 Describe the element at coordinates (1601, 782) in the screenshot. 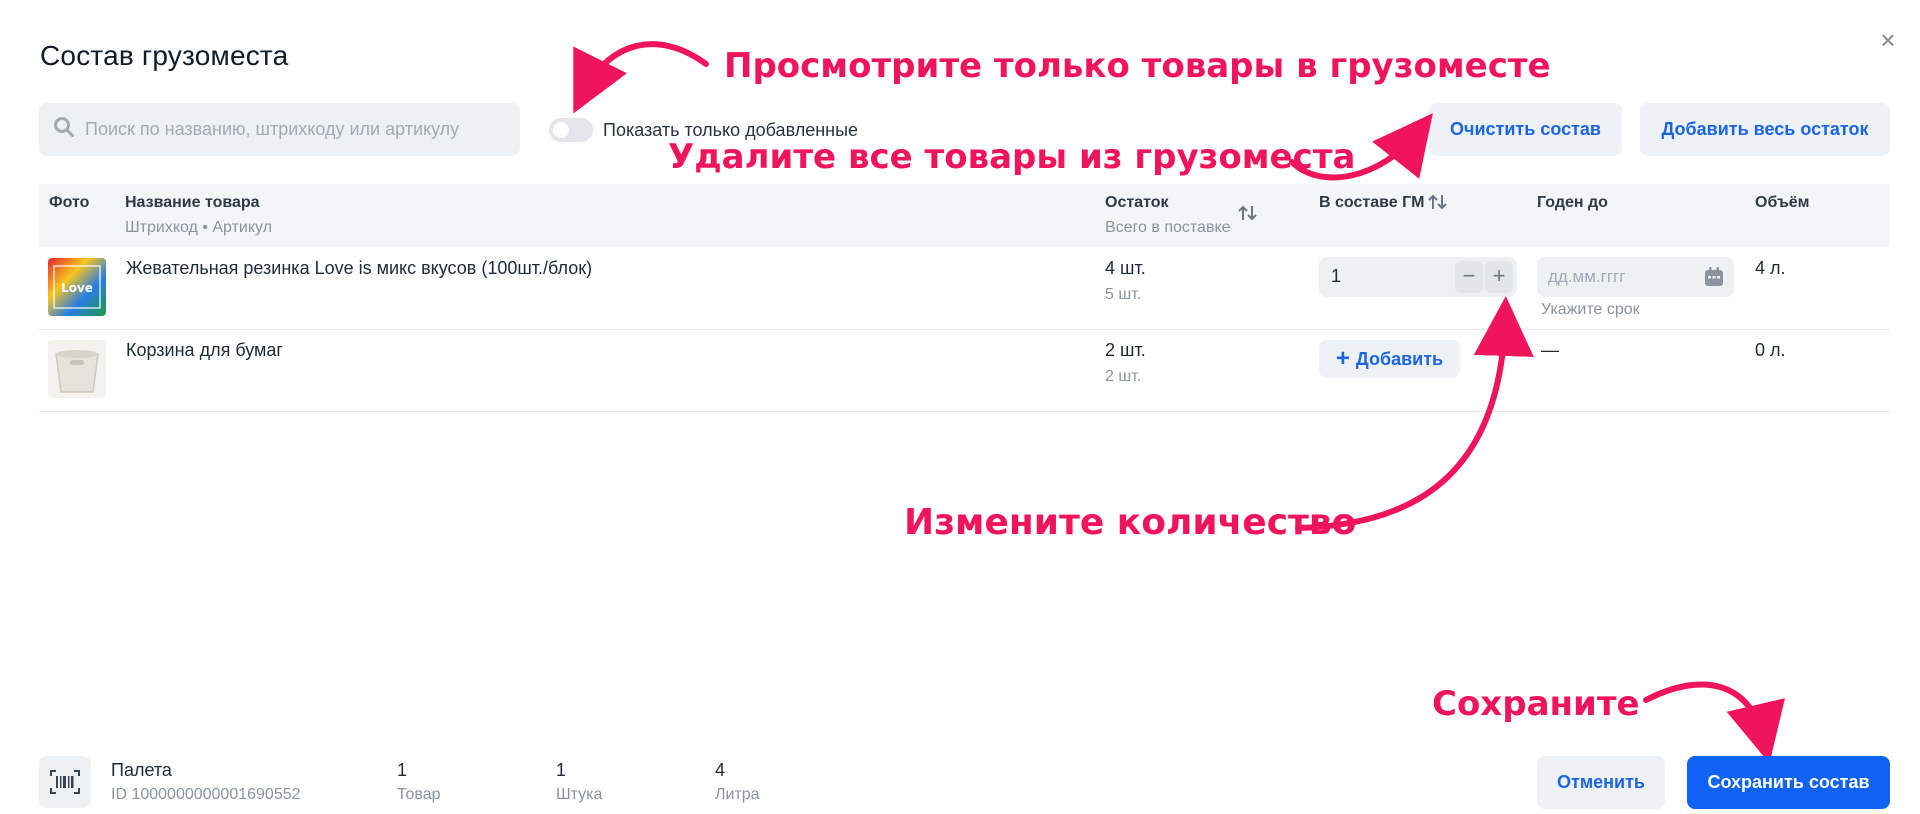

I see `cancel-button: Отменить` at that location.